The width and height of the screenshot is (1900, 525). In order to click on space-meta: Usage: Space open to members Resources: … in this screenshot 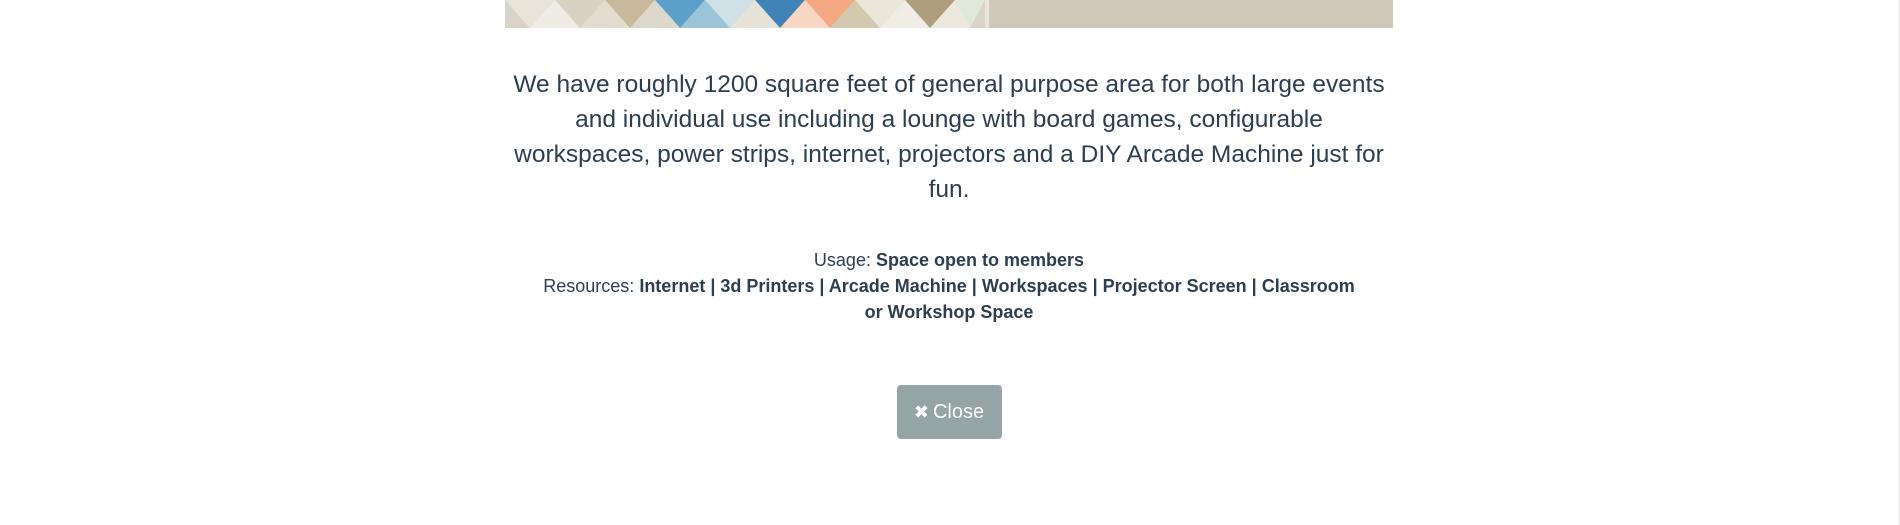, I will do `click(949, 286)`.